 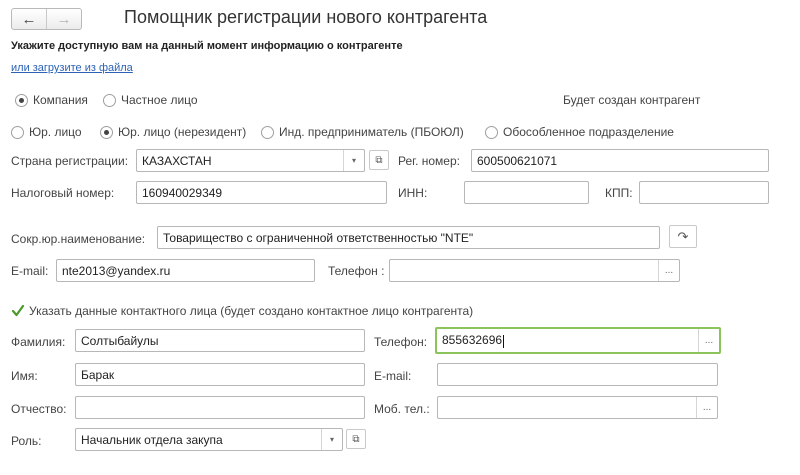 I want to click on short-name-label: Сокр.юр.наименование:, so click(x=78, y=239).